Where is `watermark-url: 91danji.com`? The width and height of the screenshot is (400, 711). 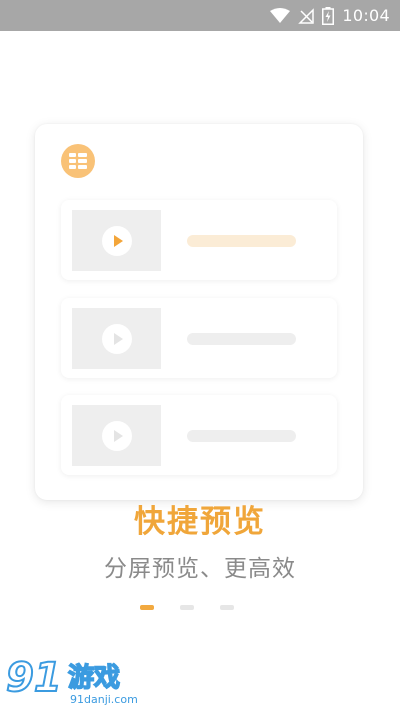 watermark-url: 91danji.com is located at coordinates (104, 699).